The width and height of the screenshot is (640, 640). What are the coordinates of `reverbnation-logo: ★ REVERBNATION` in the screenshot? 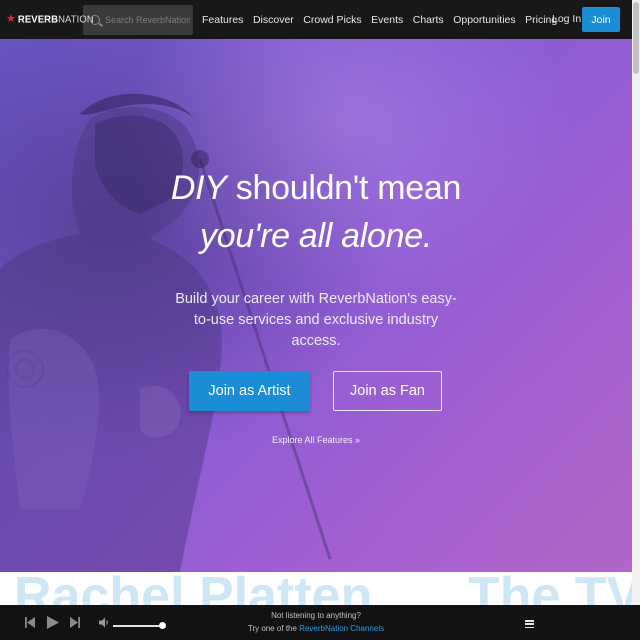 It's located at (47, 19).